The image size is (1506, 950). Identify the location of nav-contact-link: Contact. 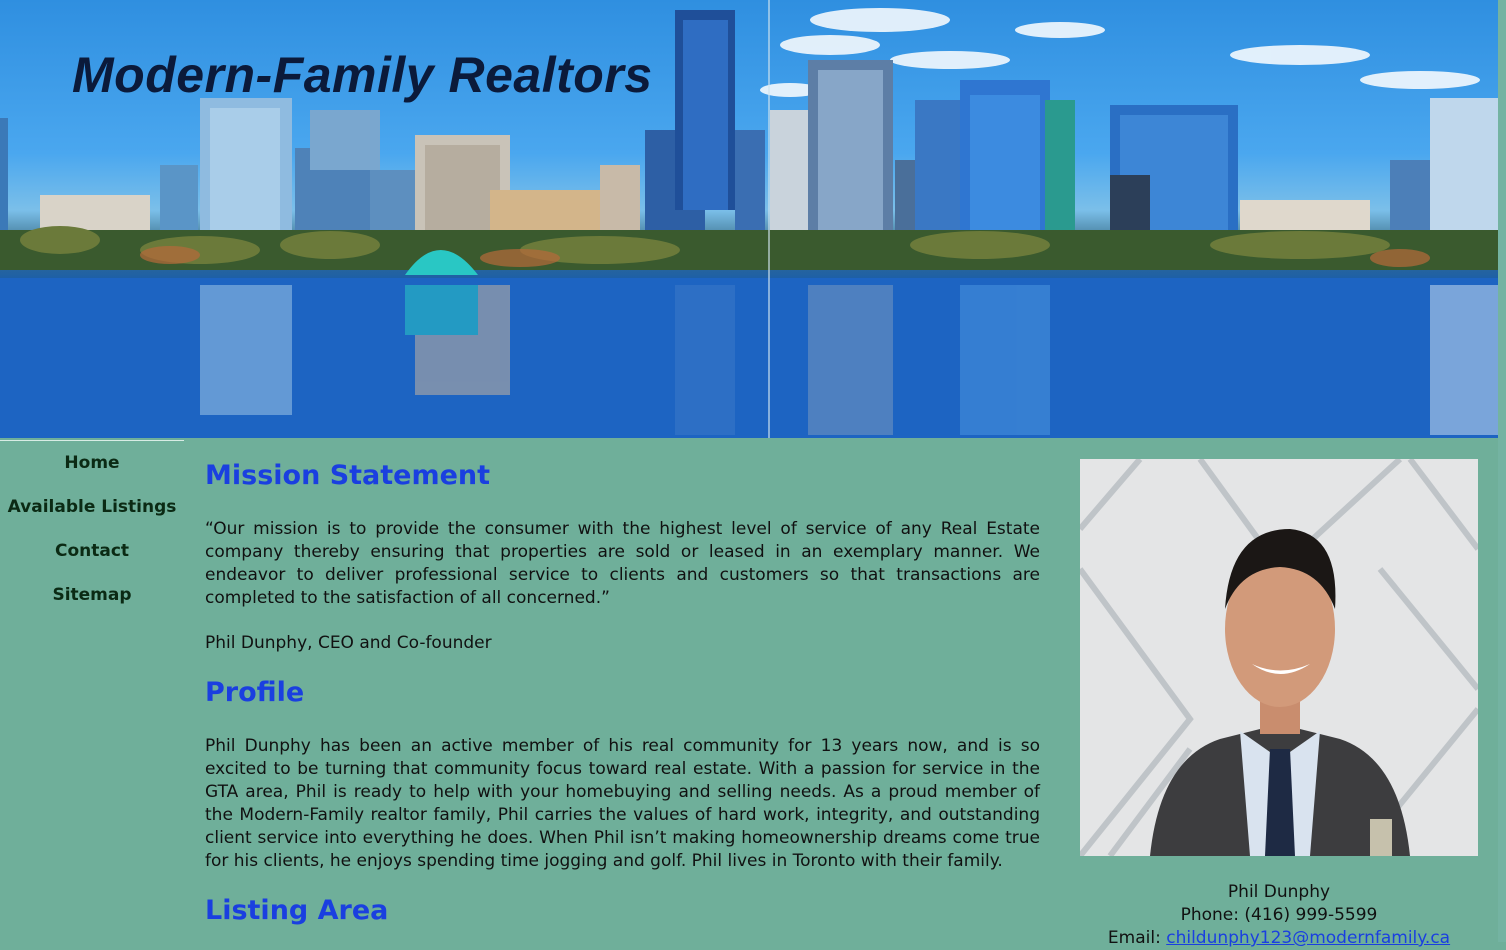
(92, 551).